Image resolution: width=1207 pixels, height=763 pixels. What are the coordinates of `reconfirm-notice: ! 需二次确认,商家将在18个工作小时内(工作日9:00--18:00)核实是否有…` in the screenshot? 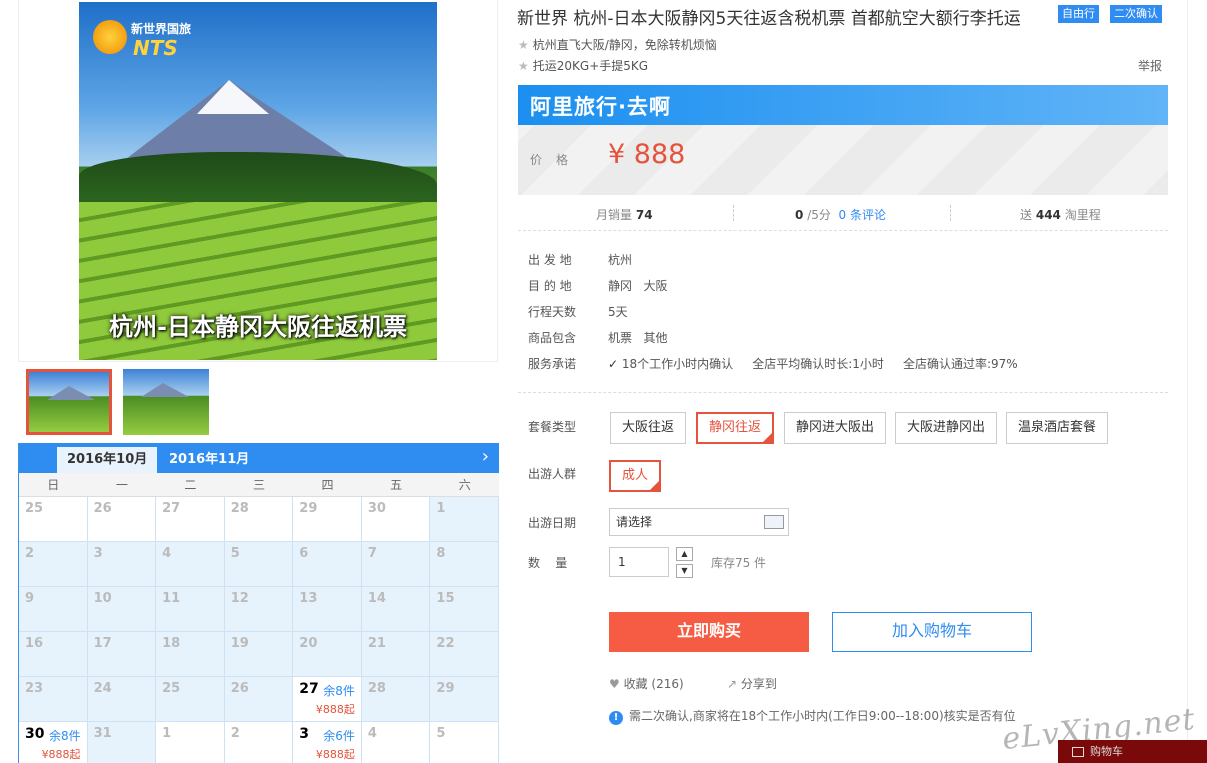 It's located at (812, 716).